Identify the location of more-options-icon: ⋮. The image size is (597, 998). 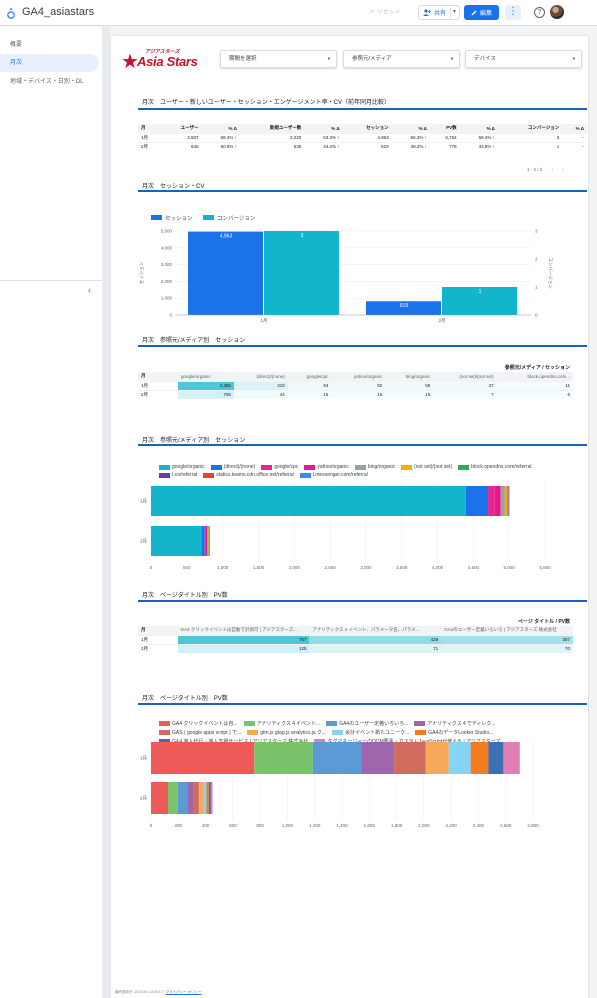
(513, 12).